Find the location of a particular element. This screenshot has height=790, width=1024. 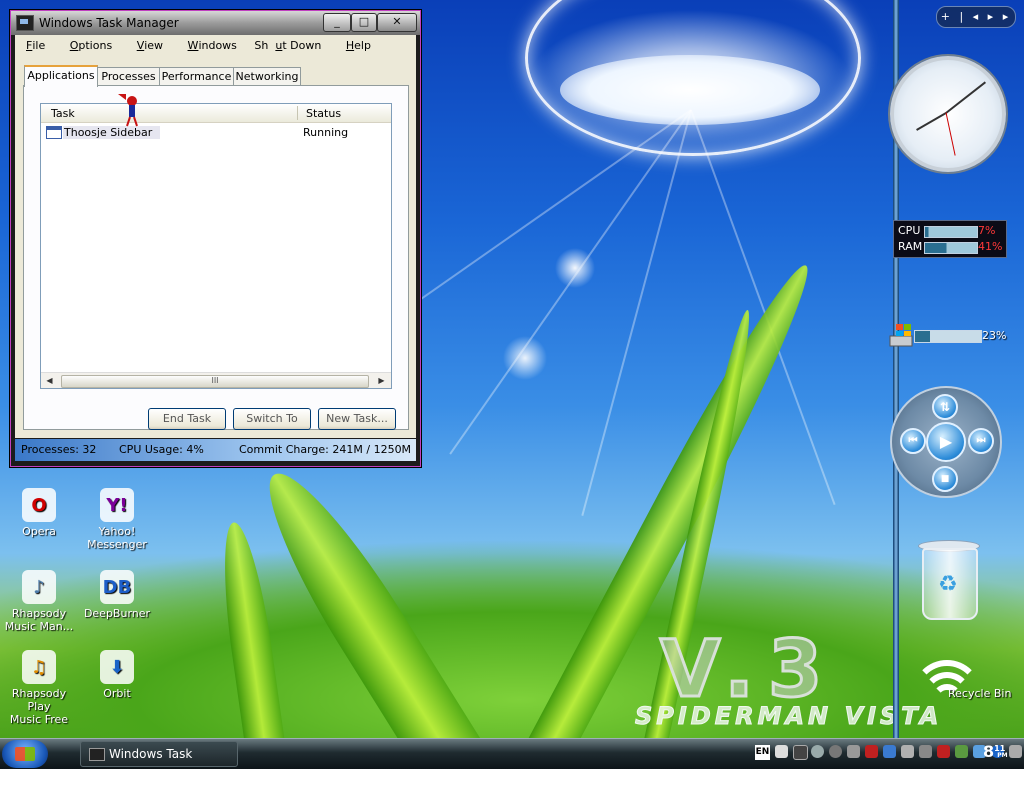

media-player-gadget: ⇅ ⏮ ▶ ⏭ ■ is located at coordinates (946, 442).